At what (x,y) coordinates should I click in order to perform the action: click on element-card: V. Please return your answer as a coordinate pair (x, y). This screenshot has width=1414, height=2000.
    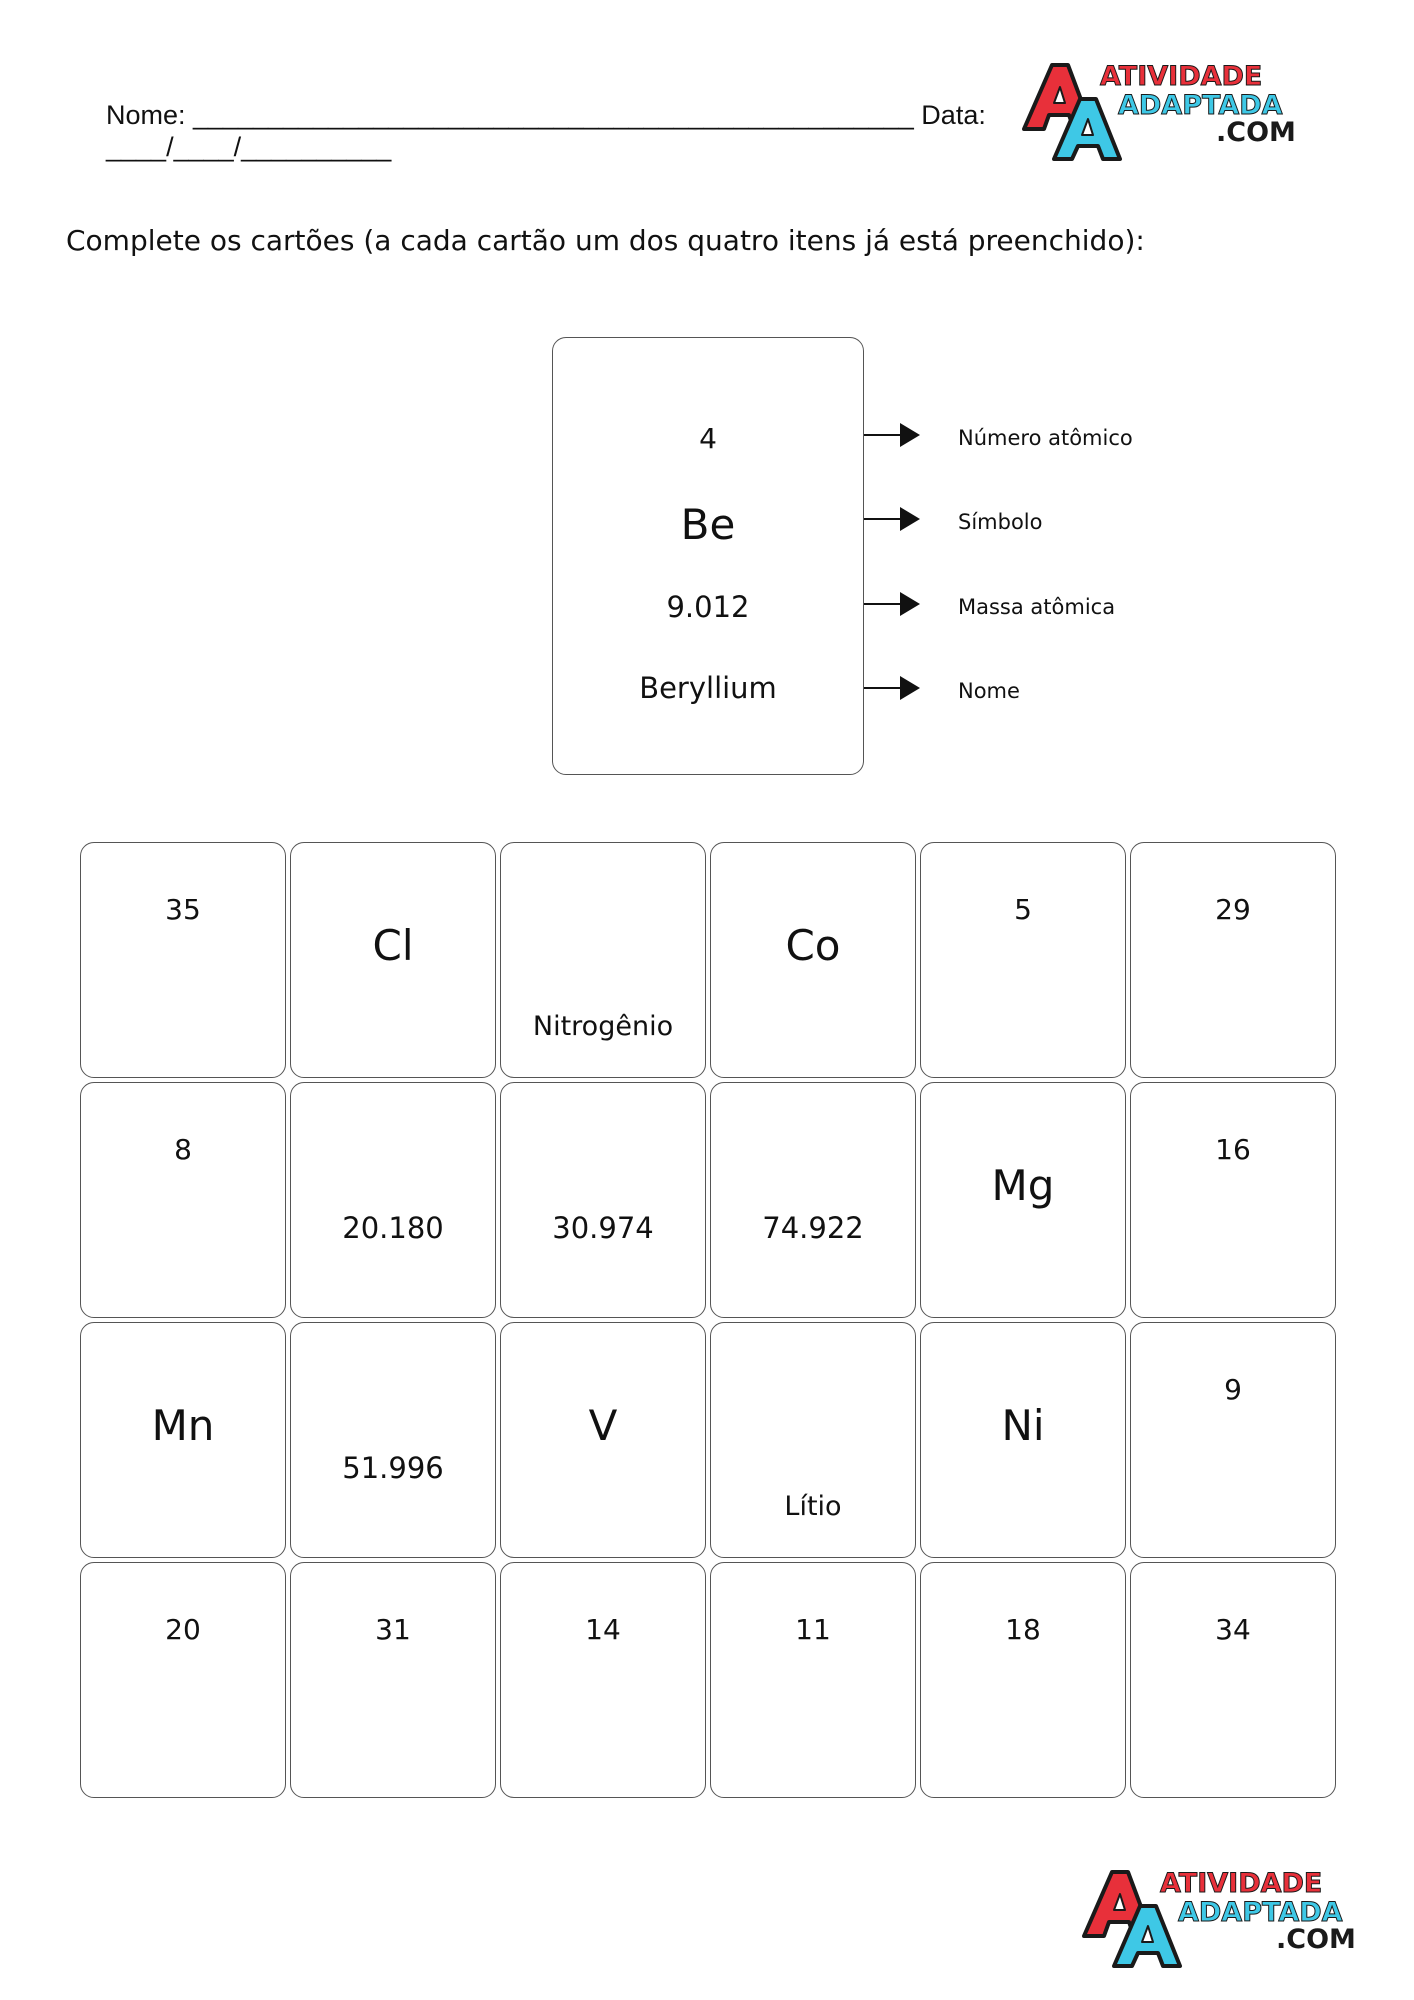
    Looking at the image, I should click on (603, 1440).